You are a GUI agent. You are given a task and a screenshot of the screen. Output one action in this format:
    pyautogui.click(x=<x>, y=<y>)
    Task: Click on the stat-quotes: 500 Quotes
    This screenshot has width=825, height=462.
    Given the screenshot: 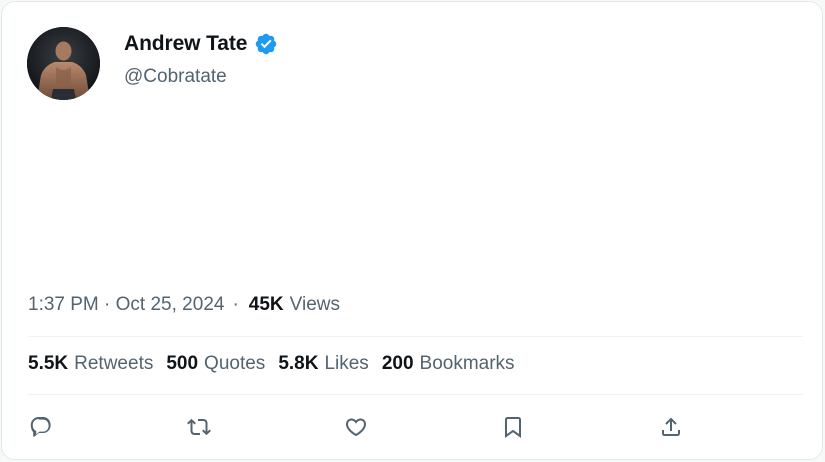 What is the action you would take?
    pyautogui.click(x=215, y=364)
    